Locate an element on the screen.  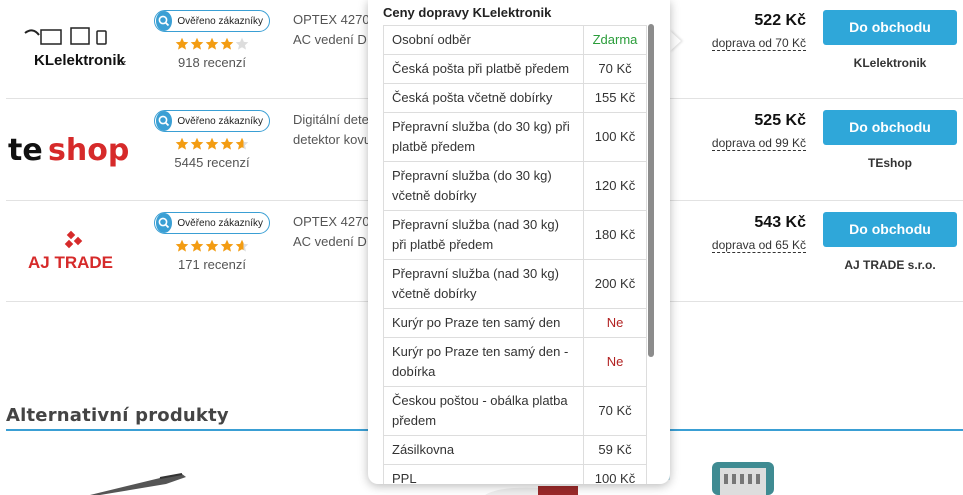
shipping-price: 180 Kč is located at coordinates (615, 235).